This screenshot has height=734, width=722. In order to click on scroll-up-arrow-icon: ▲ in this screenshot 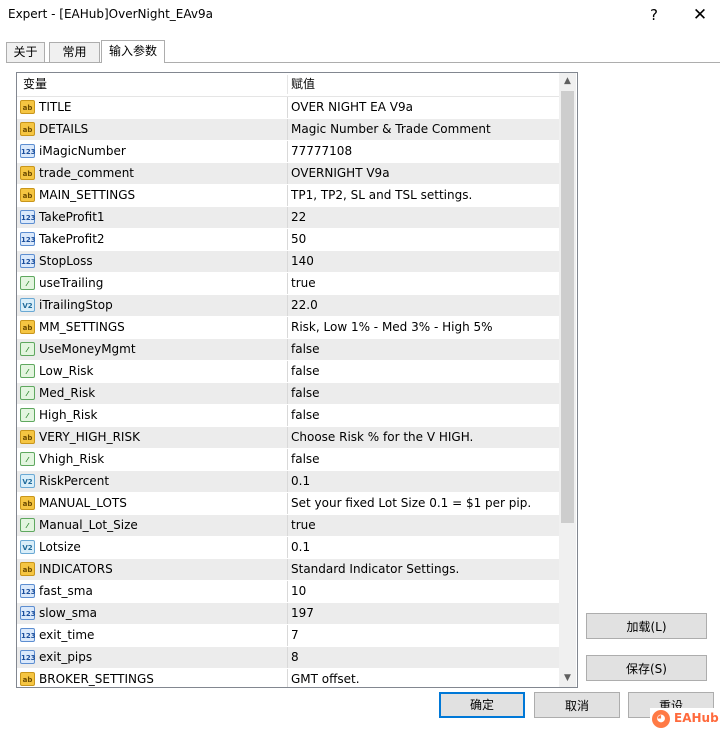, I will do `click(567, 81)`.